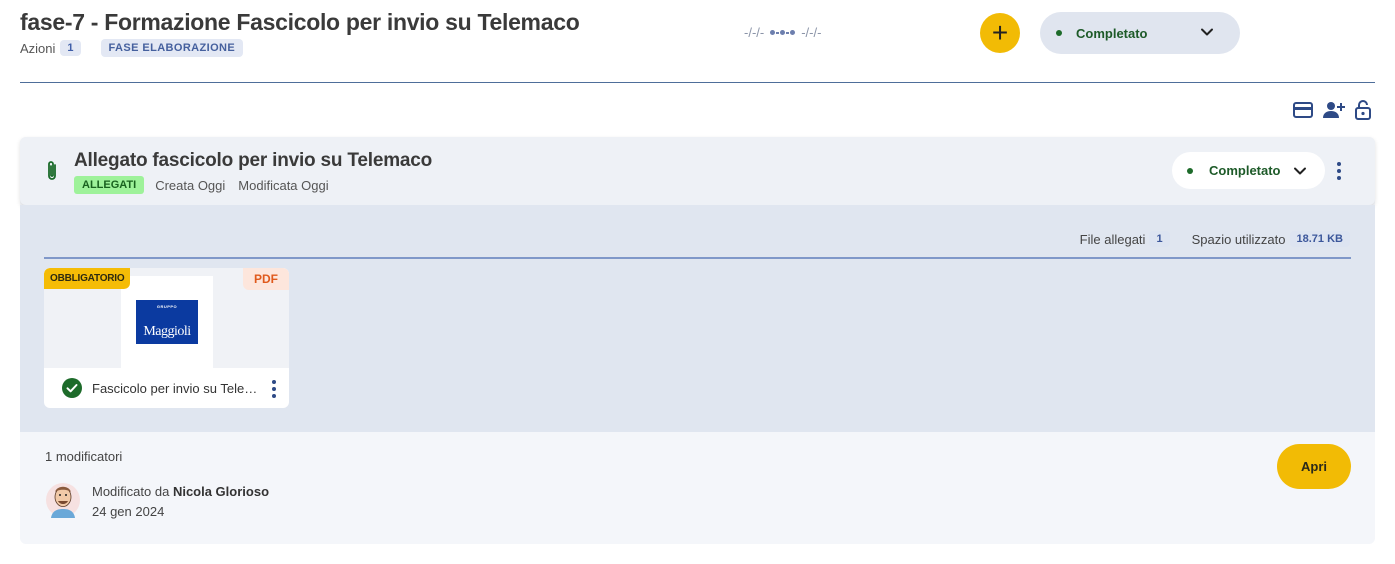  Describe the element at coordinates (811, 32) in the screenshot. I see `date-end: -/-/-` at that location.